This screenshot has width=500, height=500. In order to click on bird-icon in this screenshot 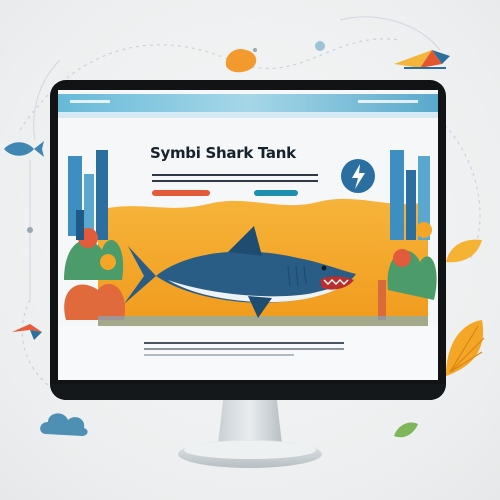, I will do `click(27, 332)`.